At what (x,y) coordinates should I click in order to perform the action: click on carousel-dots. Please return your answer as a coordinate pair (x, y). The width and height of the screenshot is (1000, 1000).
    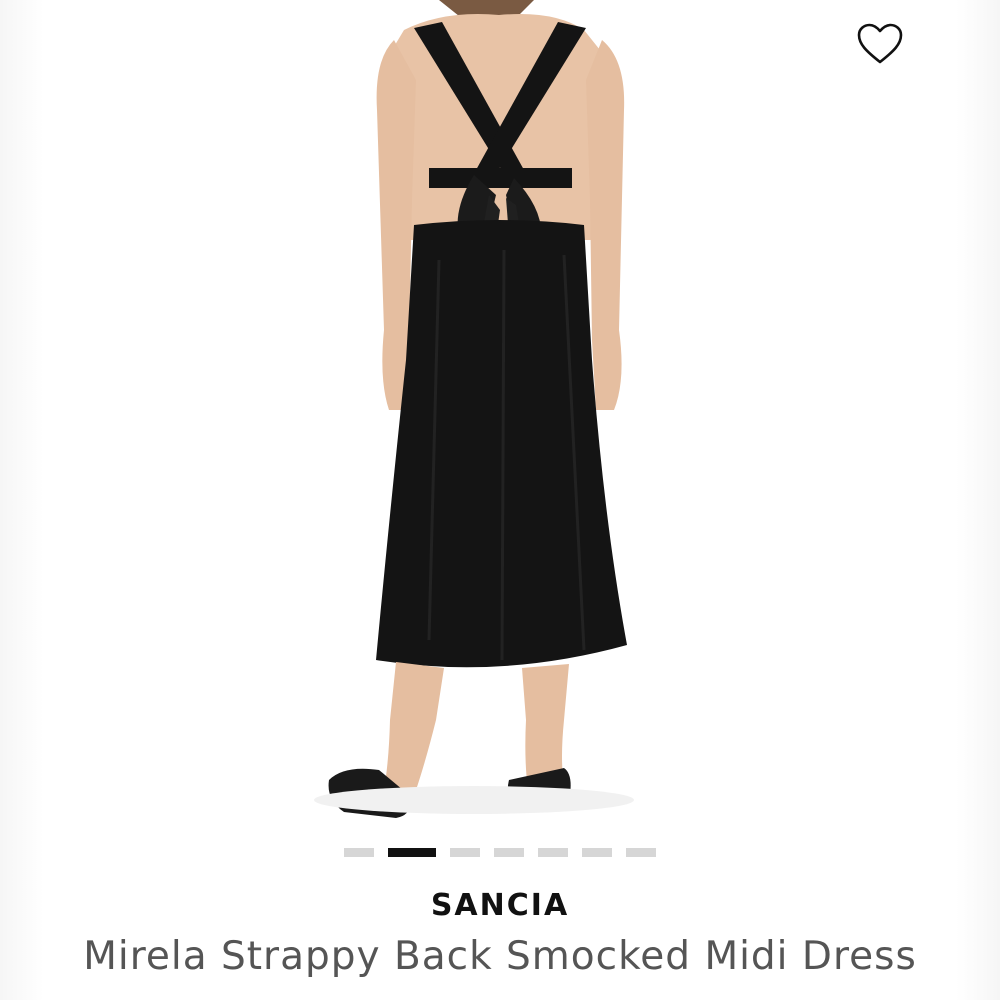
    Looking at the image, I should click on (500, 853).